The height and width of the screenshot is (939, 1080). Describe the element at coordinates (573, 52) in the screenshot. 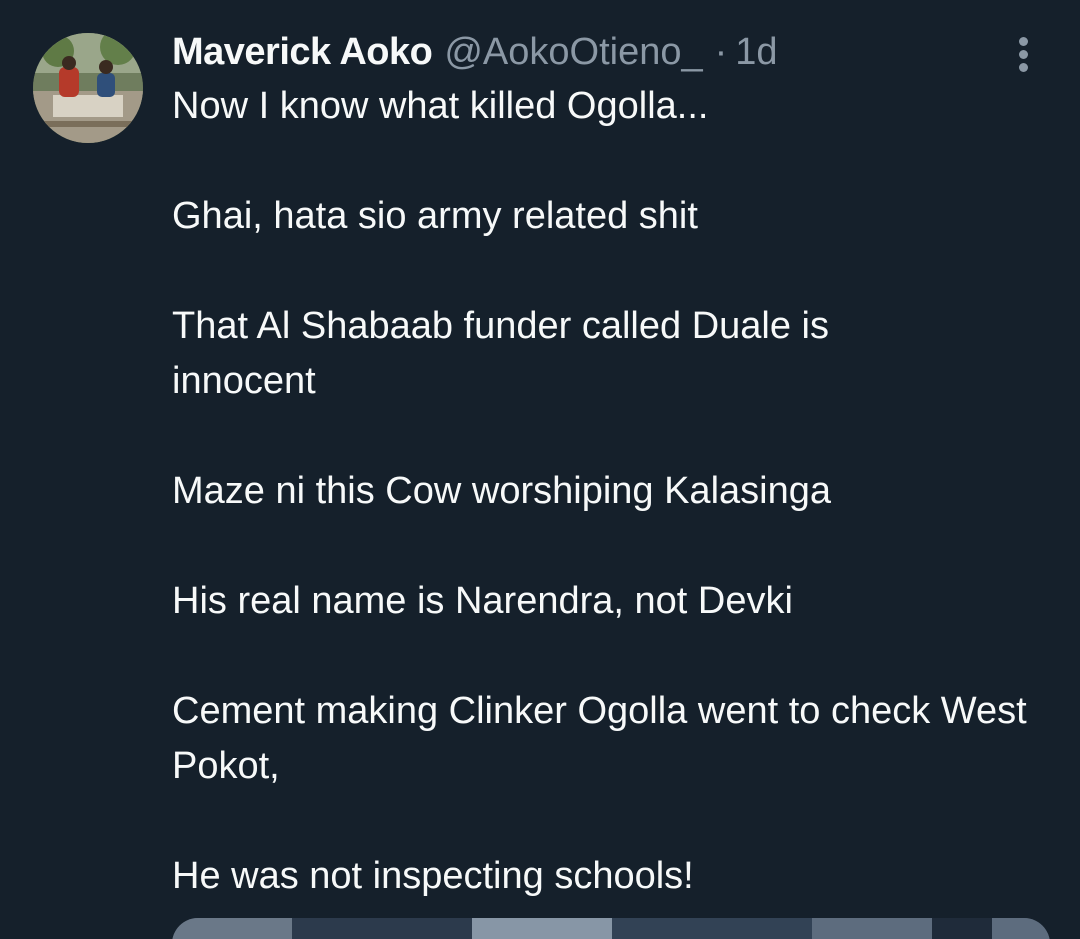

I see `user-handle: @AokoOtieno_` at that location.